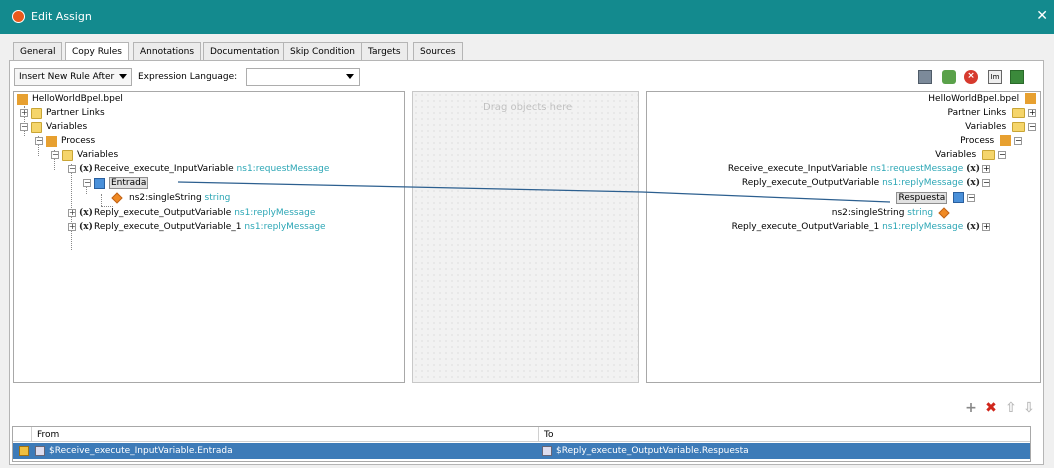  What do you see at coordinates (245, 51) in the screenshot?
I see `tab-documentation: Documentation` at bounding box center [245, 51].